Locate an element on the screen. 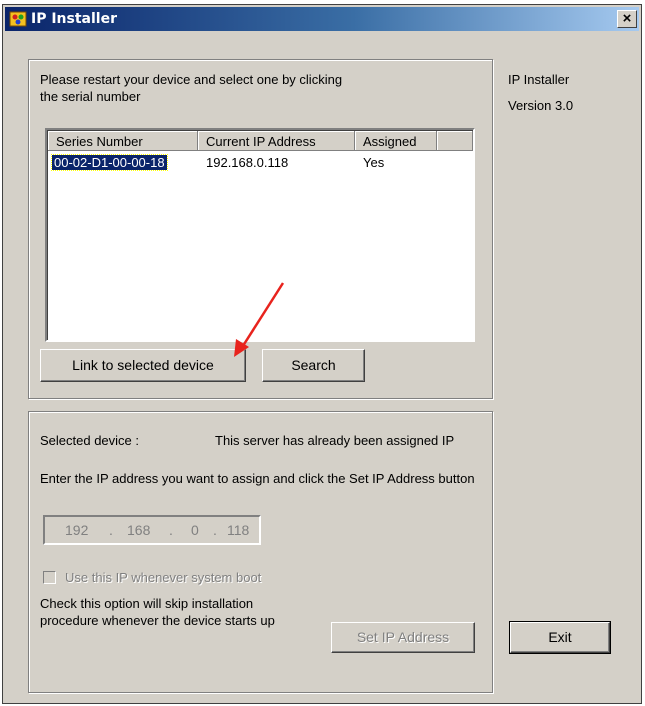 This screenshot has width=645, height=706. ip-octet-4: 118 is located at coordinates (238, 530).